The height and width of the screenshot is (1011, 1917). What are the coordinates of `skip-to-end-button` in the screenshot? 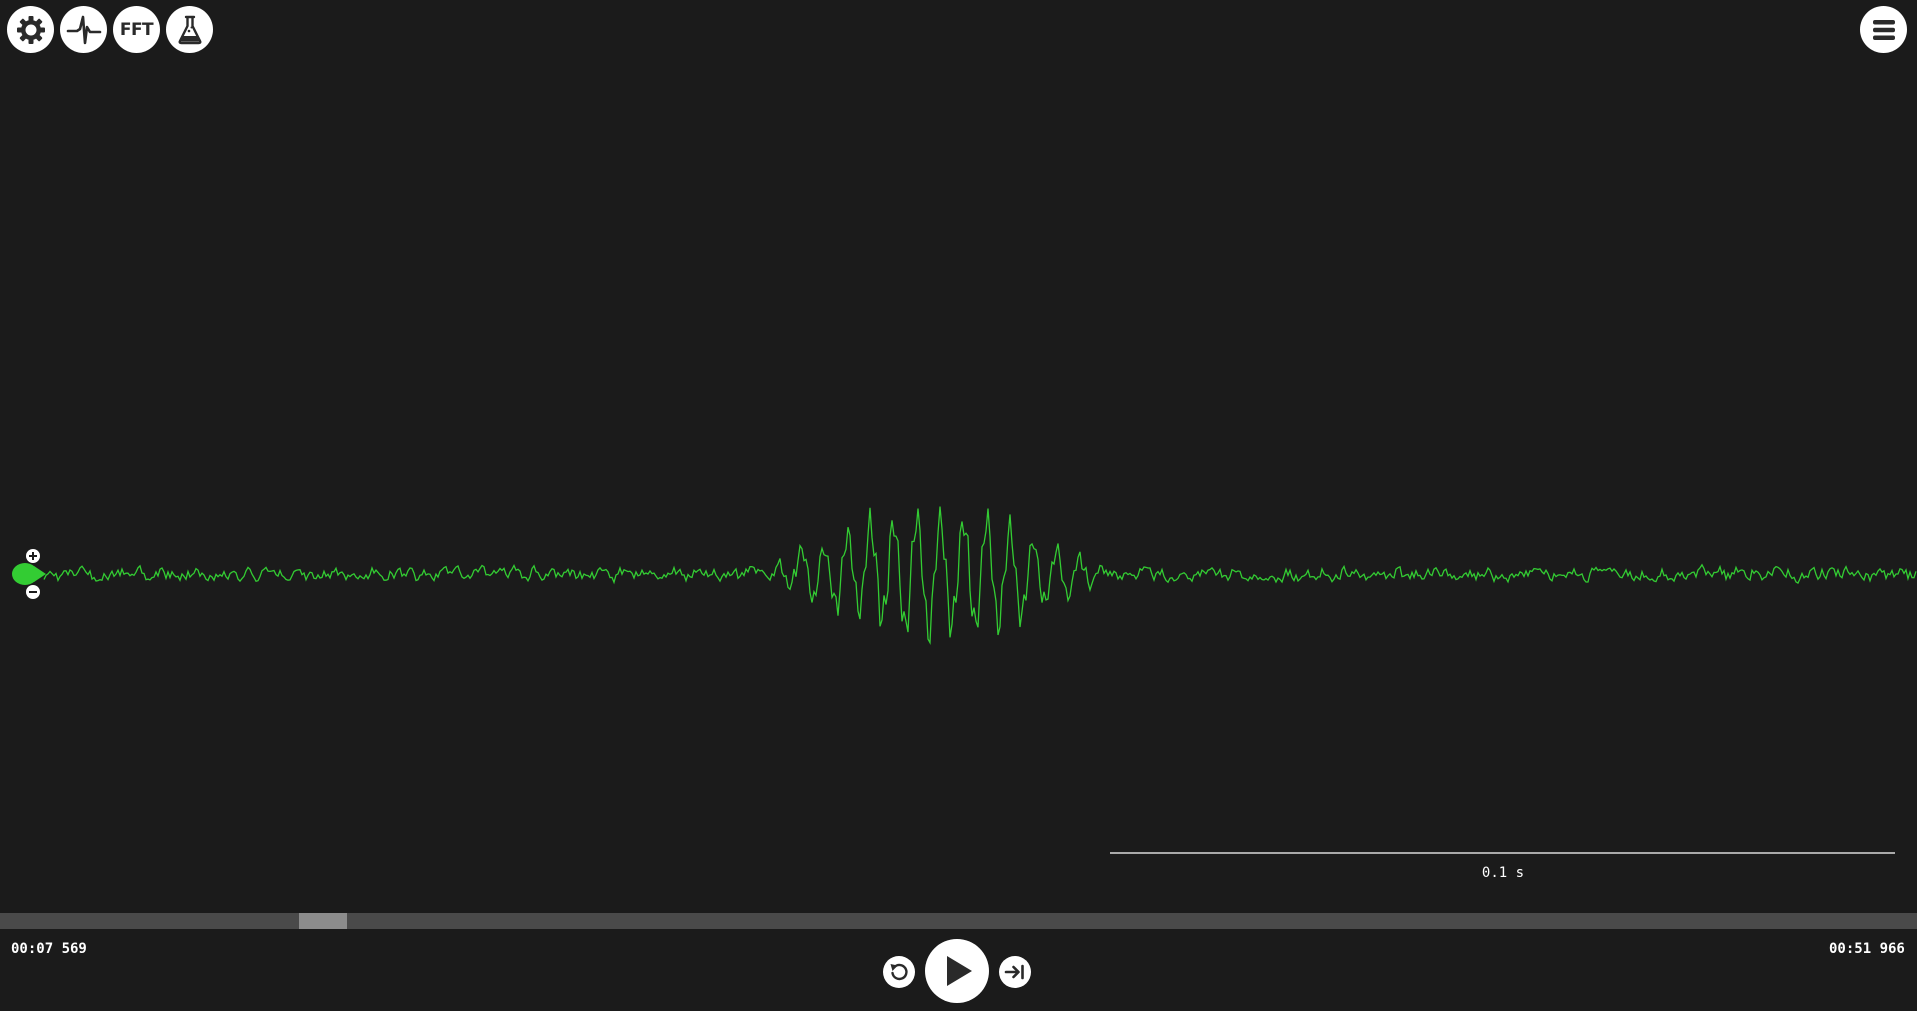 It's located at (1015, 972).